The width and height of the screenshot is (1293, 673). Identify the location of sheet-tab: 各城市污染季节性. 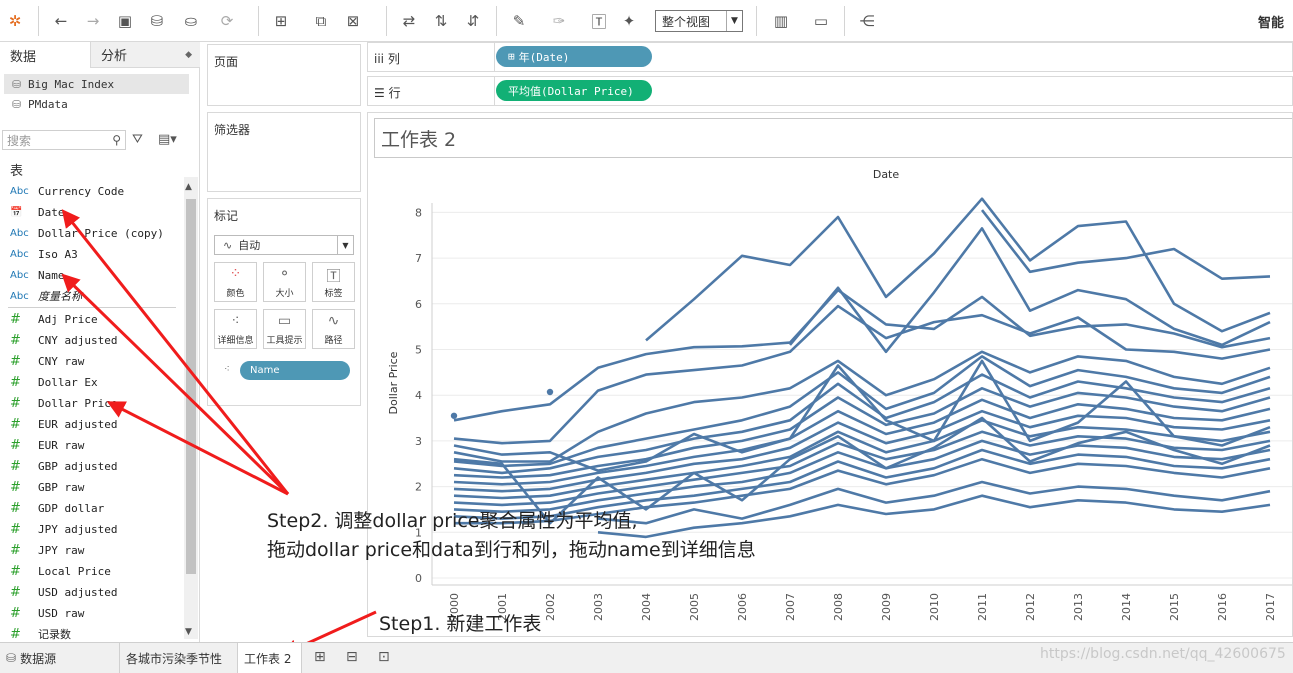
(179, 658).